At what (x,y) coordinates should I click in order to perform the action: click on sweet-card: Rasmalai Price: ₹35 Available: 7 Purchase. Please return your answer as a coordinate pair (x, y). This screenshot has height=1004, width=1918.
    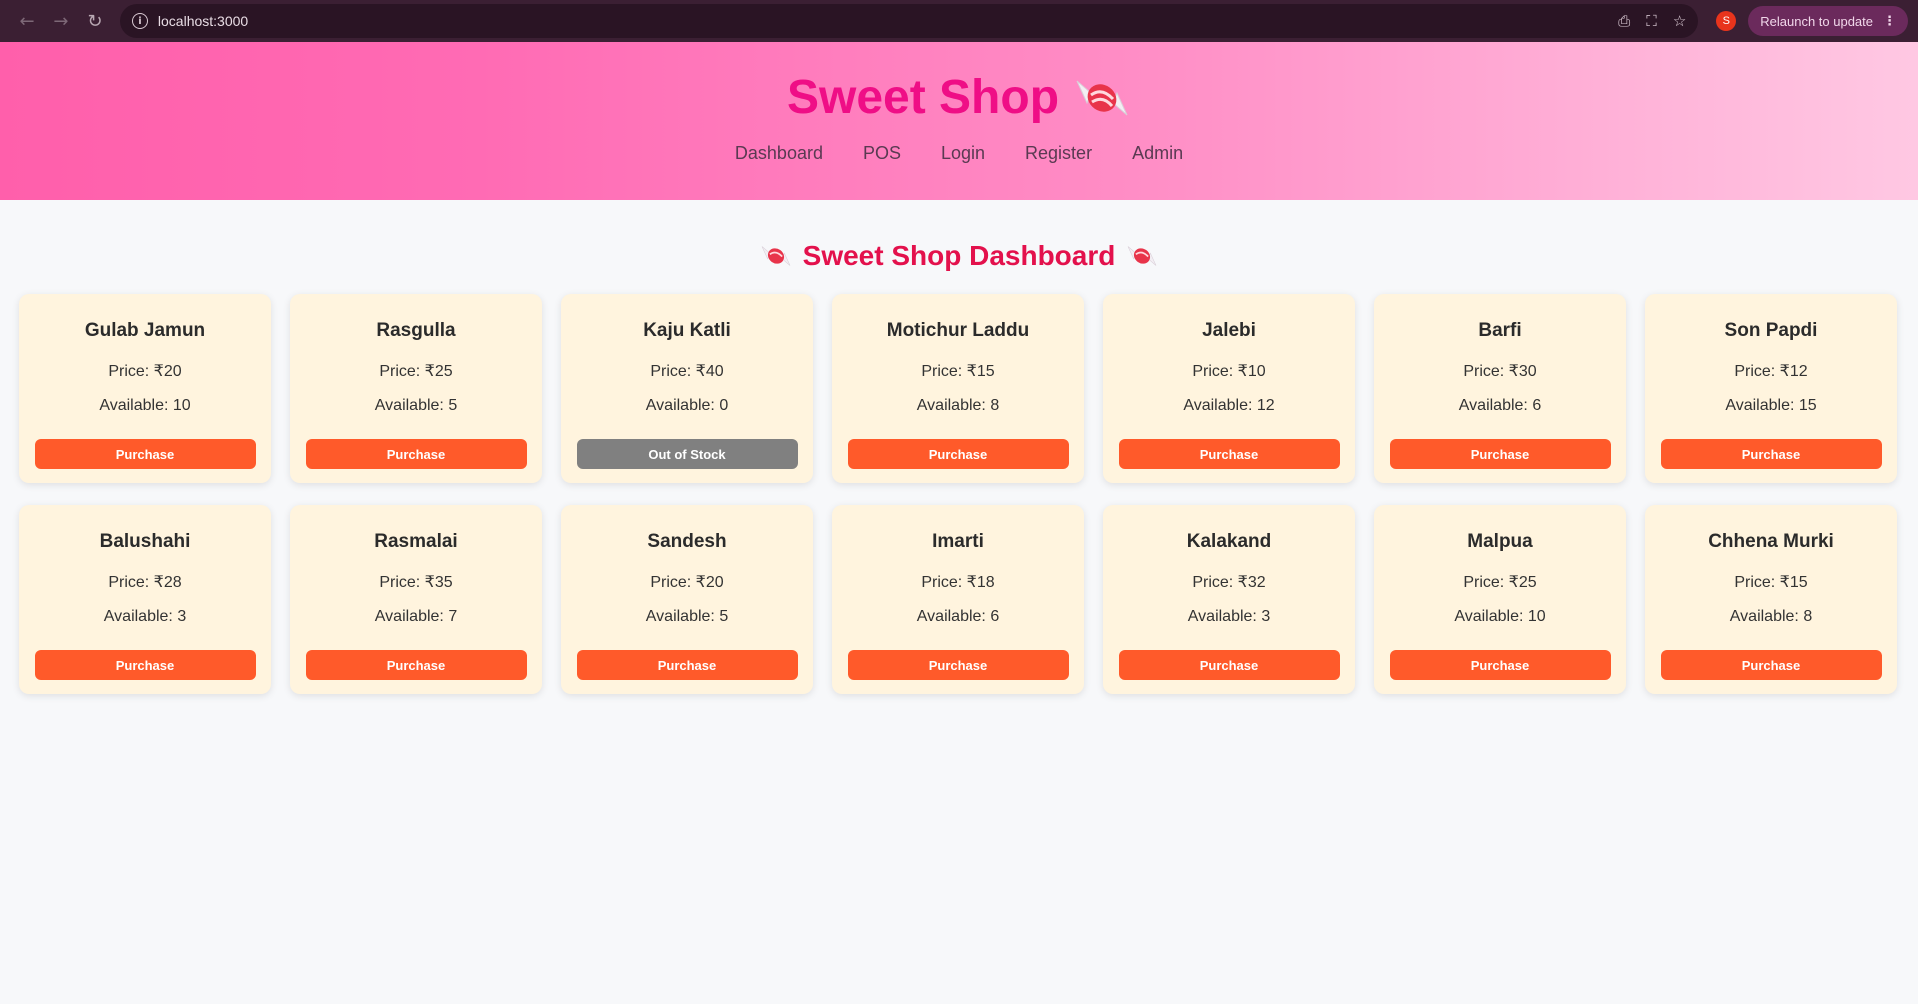
    Looking at the image, I should click on (416, 599).